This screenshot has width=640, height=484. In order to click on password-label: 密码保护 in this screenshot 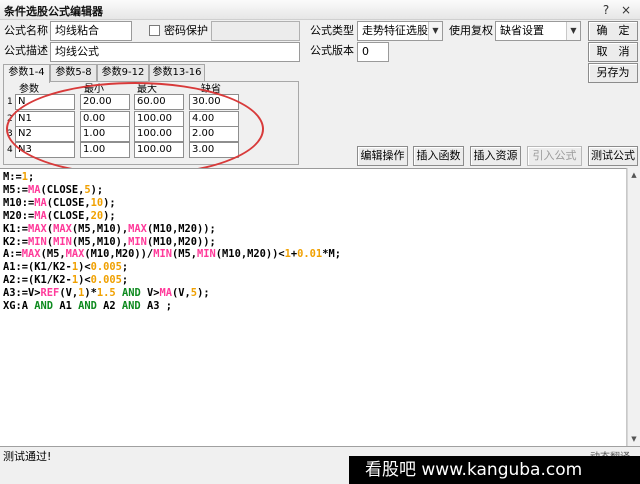, I will do `click(186, 30)`.